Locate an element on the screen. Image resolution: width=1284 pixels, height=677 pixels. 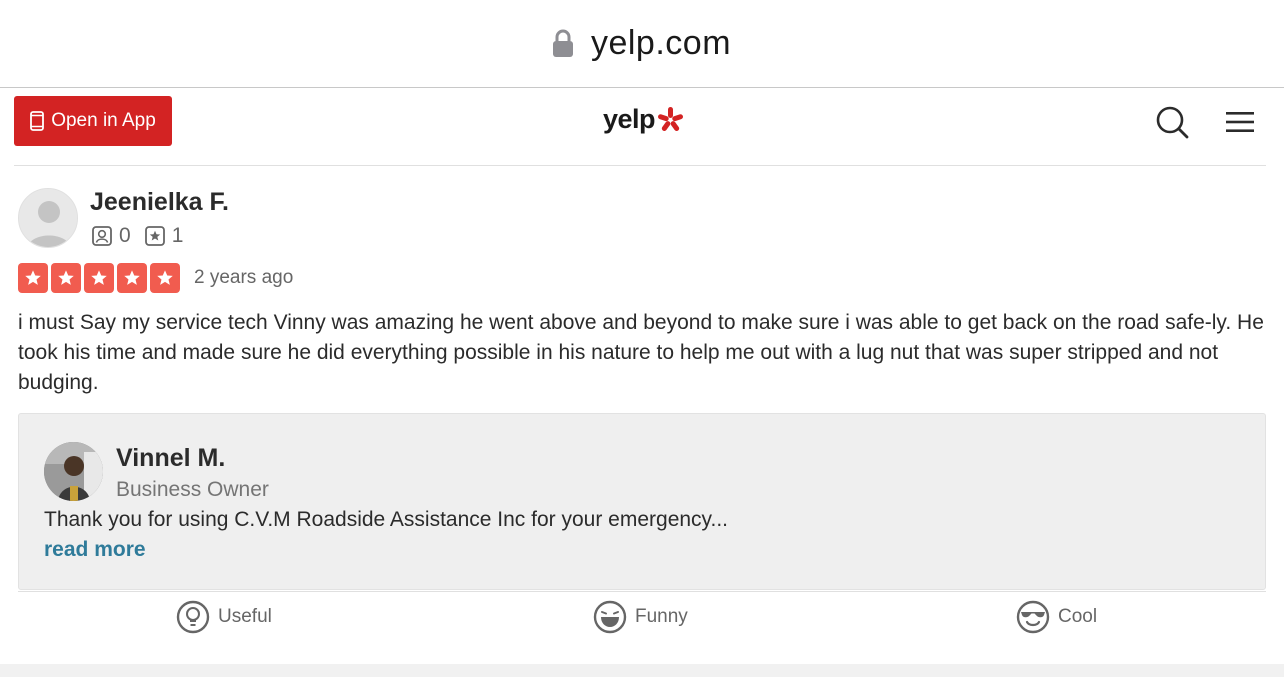
phone-icon is located at coordinates (37, 121).